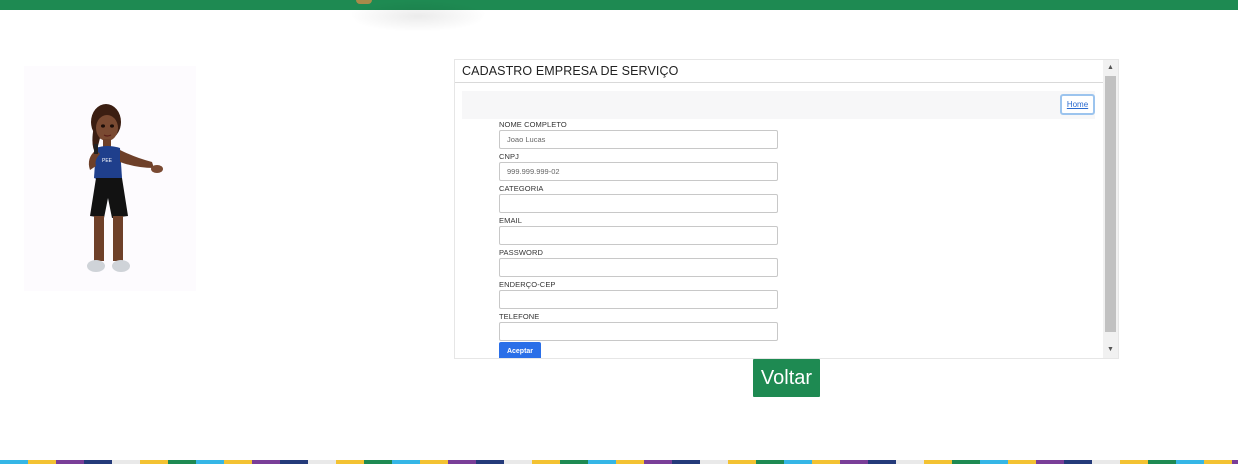  I want to click on address-cep-label: ENDERÇO-CEP, so click(527, 284).